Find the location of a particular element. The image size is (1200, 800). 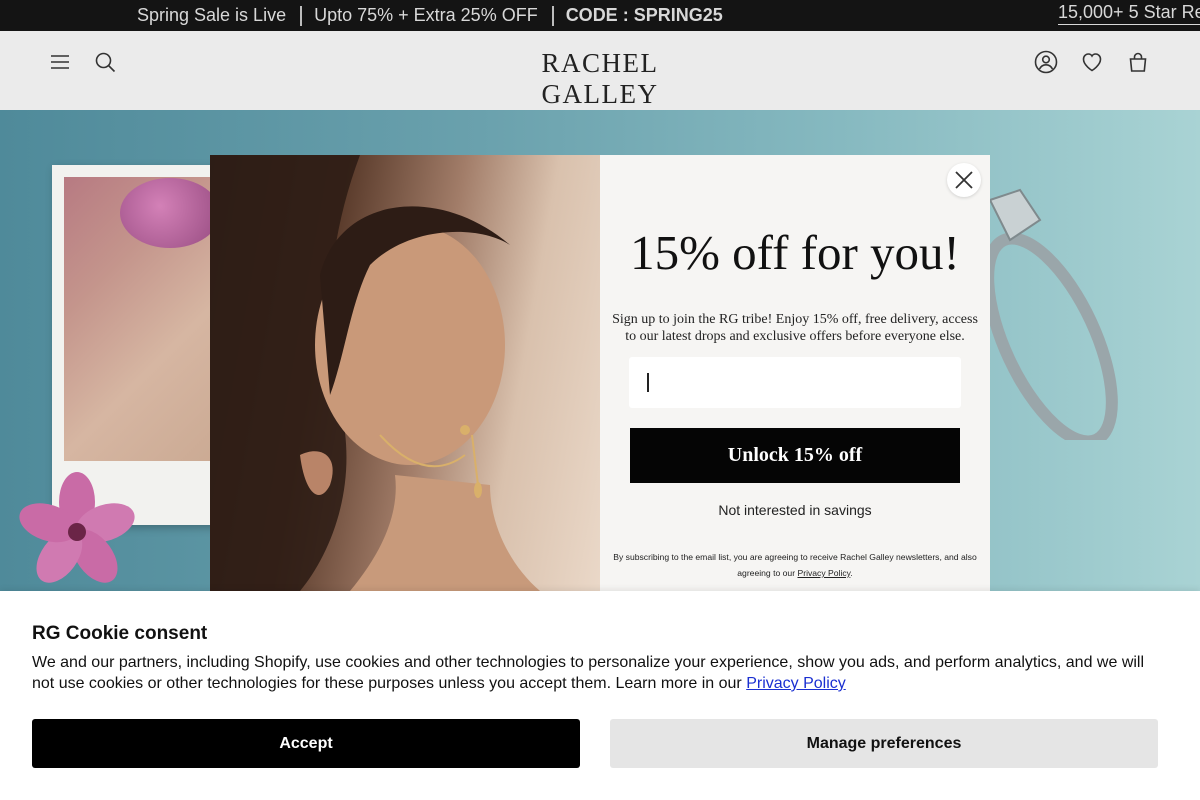

cookie-privacy-link: Privacy Policy is located at coordinates (796, 683).